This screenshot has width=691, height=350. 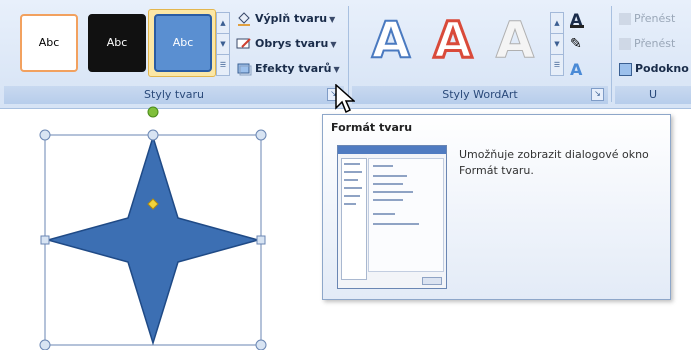 I want to click on selection-pane-button: Podokno, so click(x=654, y=69).